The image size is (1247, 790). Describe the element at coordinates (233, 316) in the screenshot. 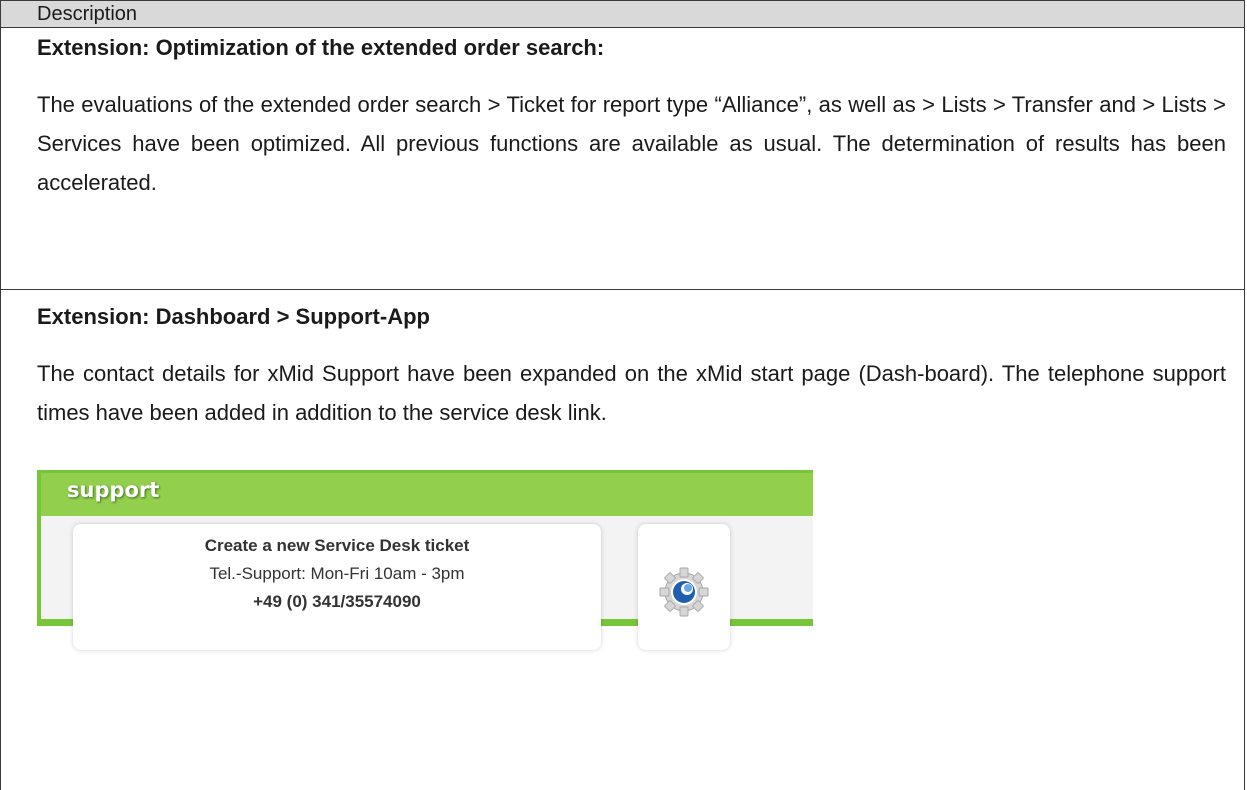

I see `section-title: Extension: Dashboard > Support-App` at that location.